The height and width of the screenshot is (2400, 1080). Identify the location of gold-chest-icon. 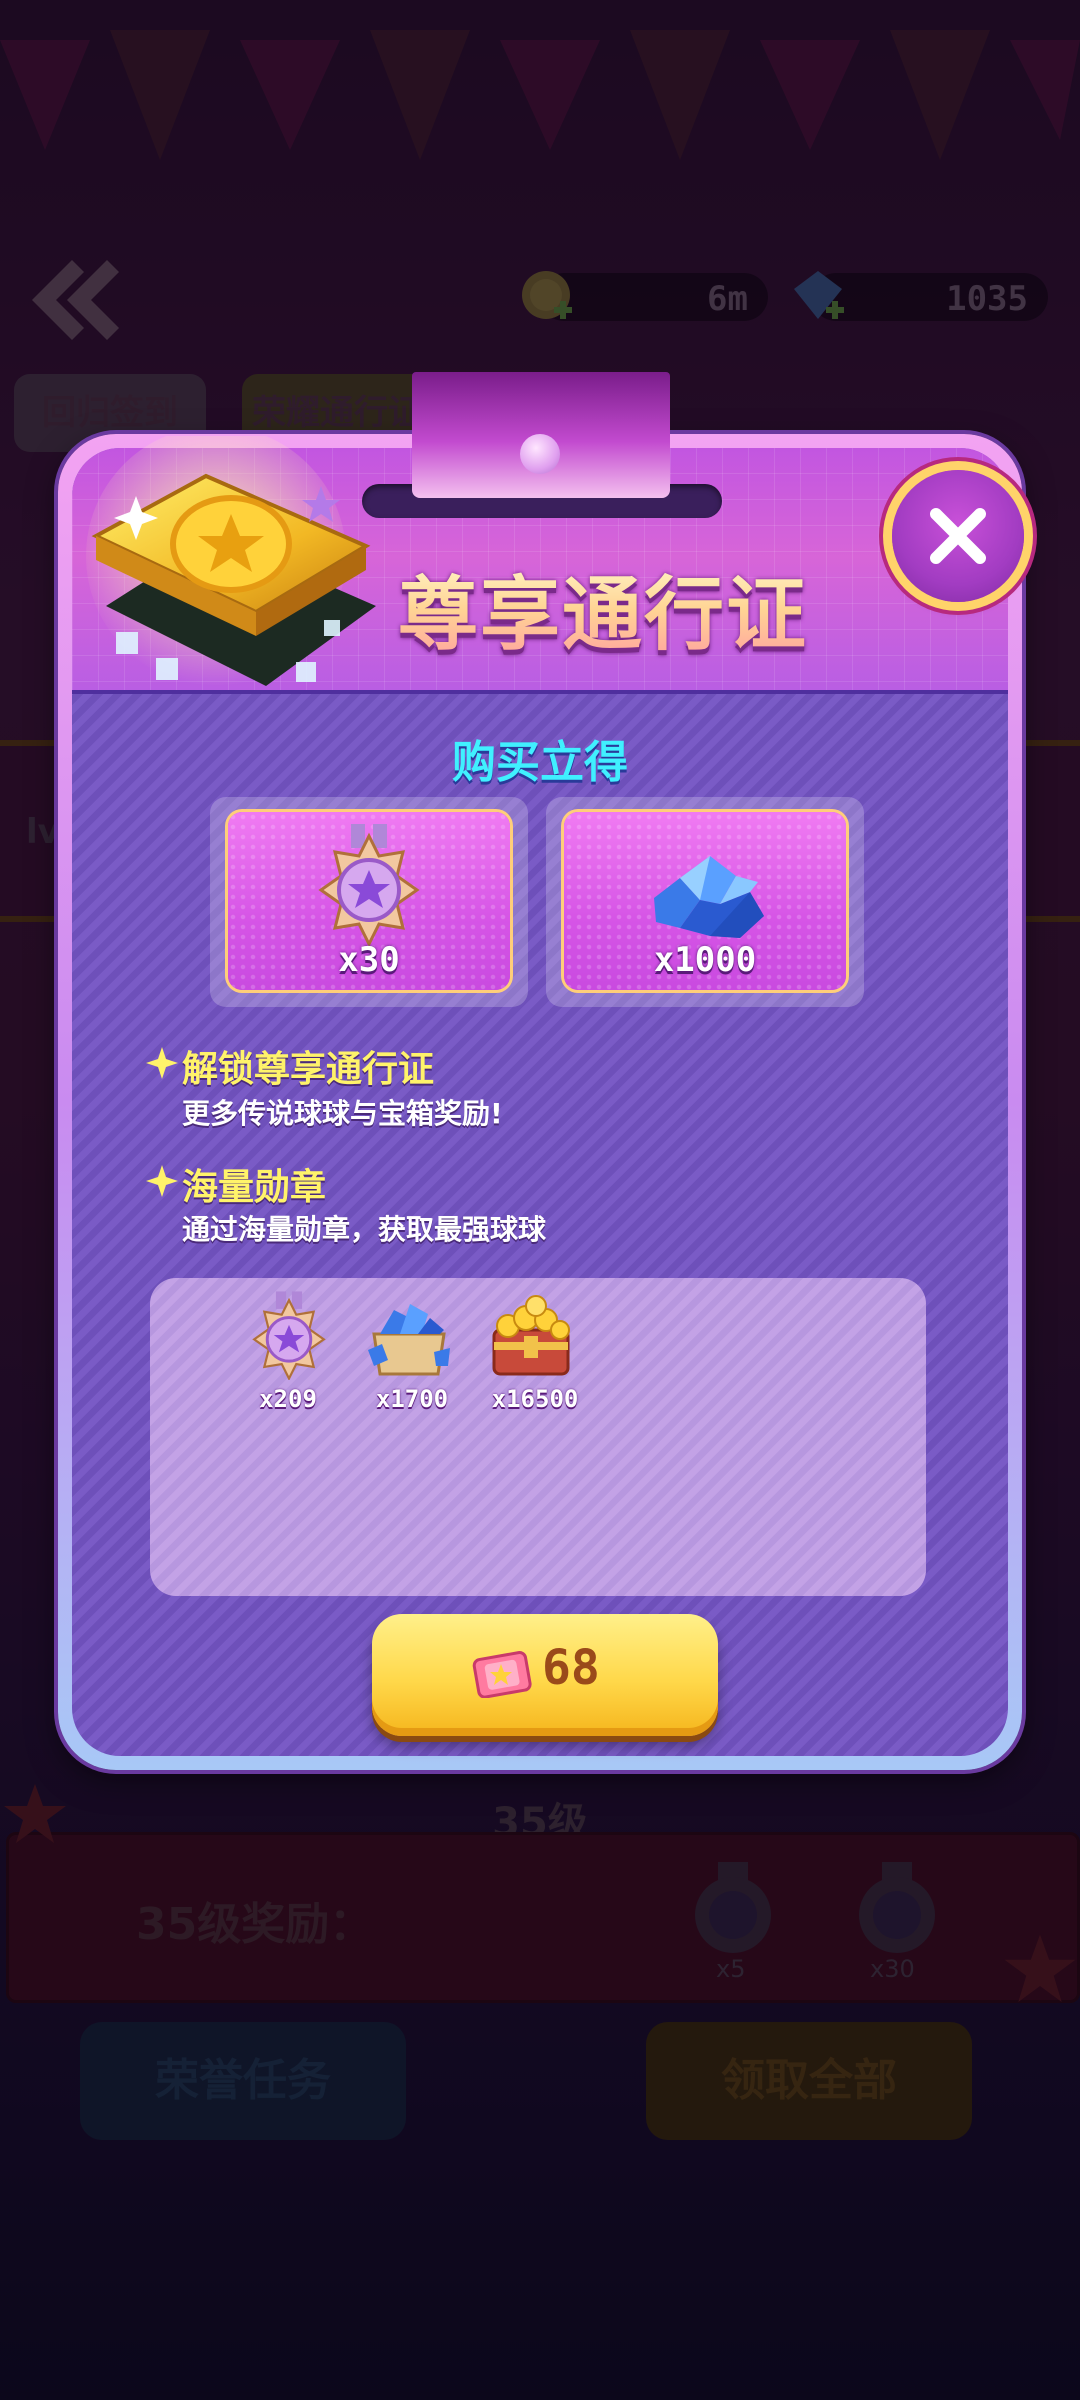
(531, 1335).